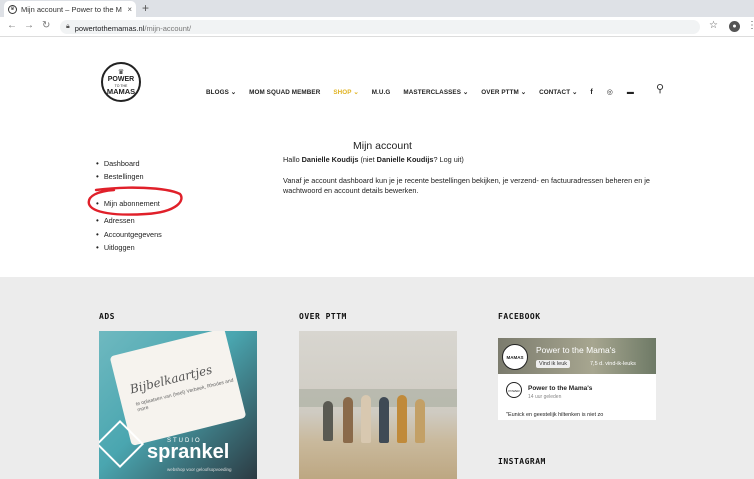 The image size is (754, 479). What do you see at coordinates (221, 92) in the screenshot?
I see `nav-item-blogs: BLOGS ⌄` at bounding box center [221, 92].